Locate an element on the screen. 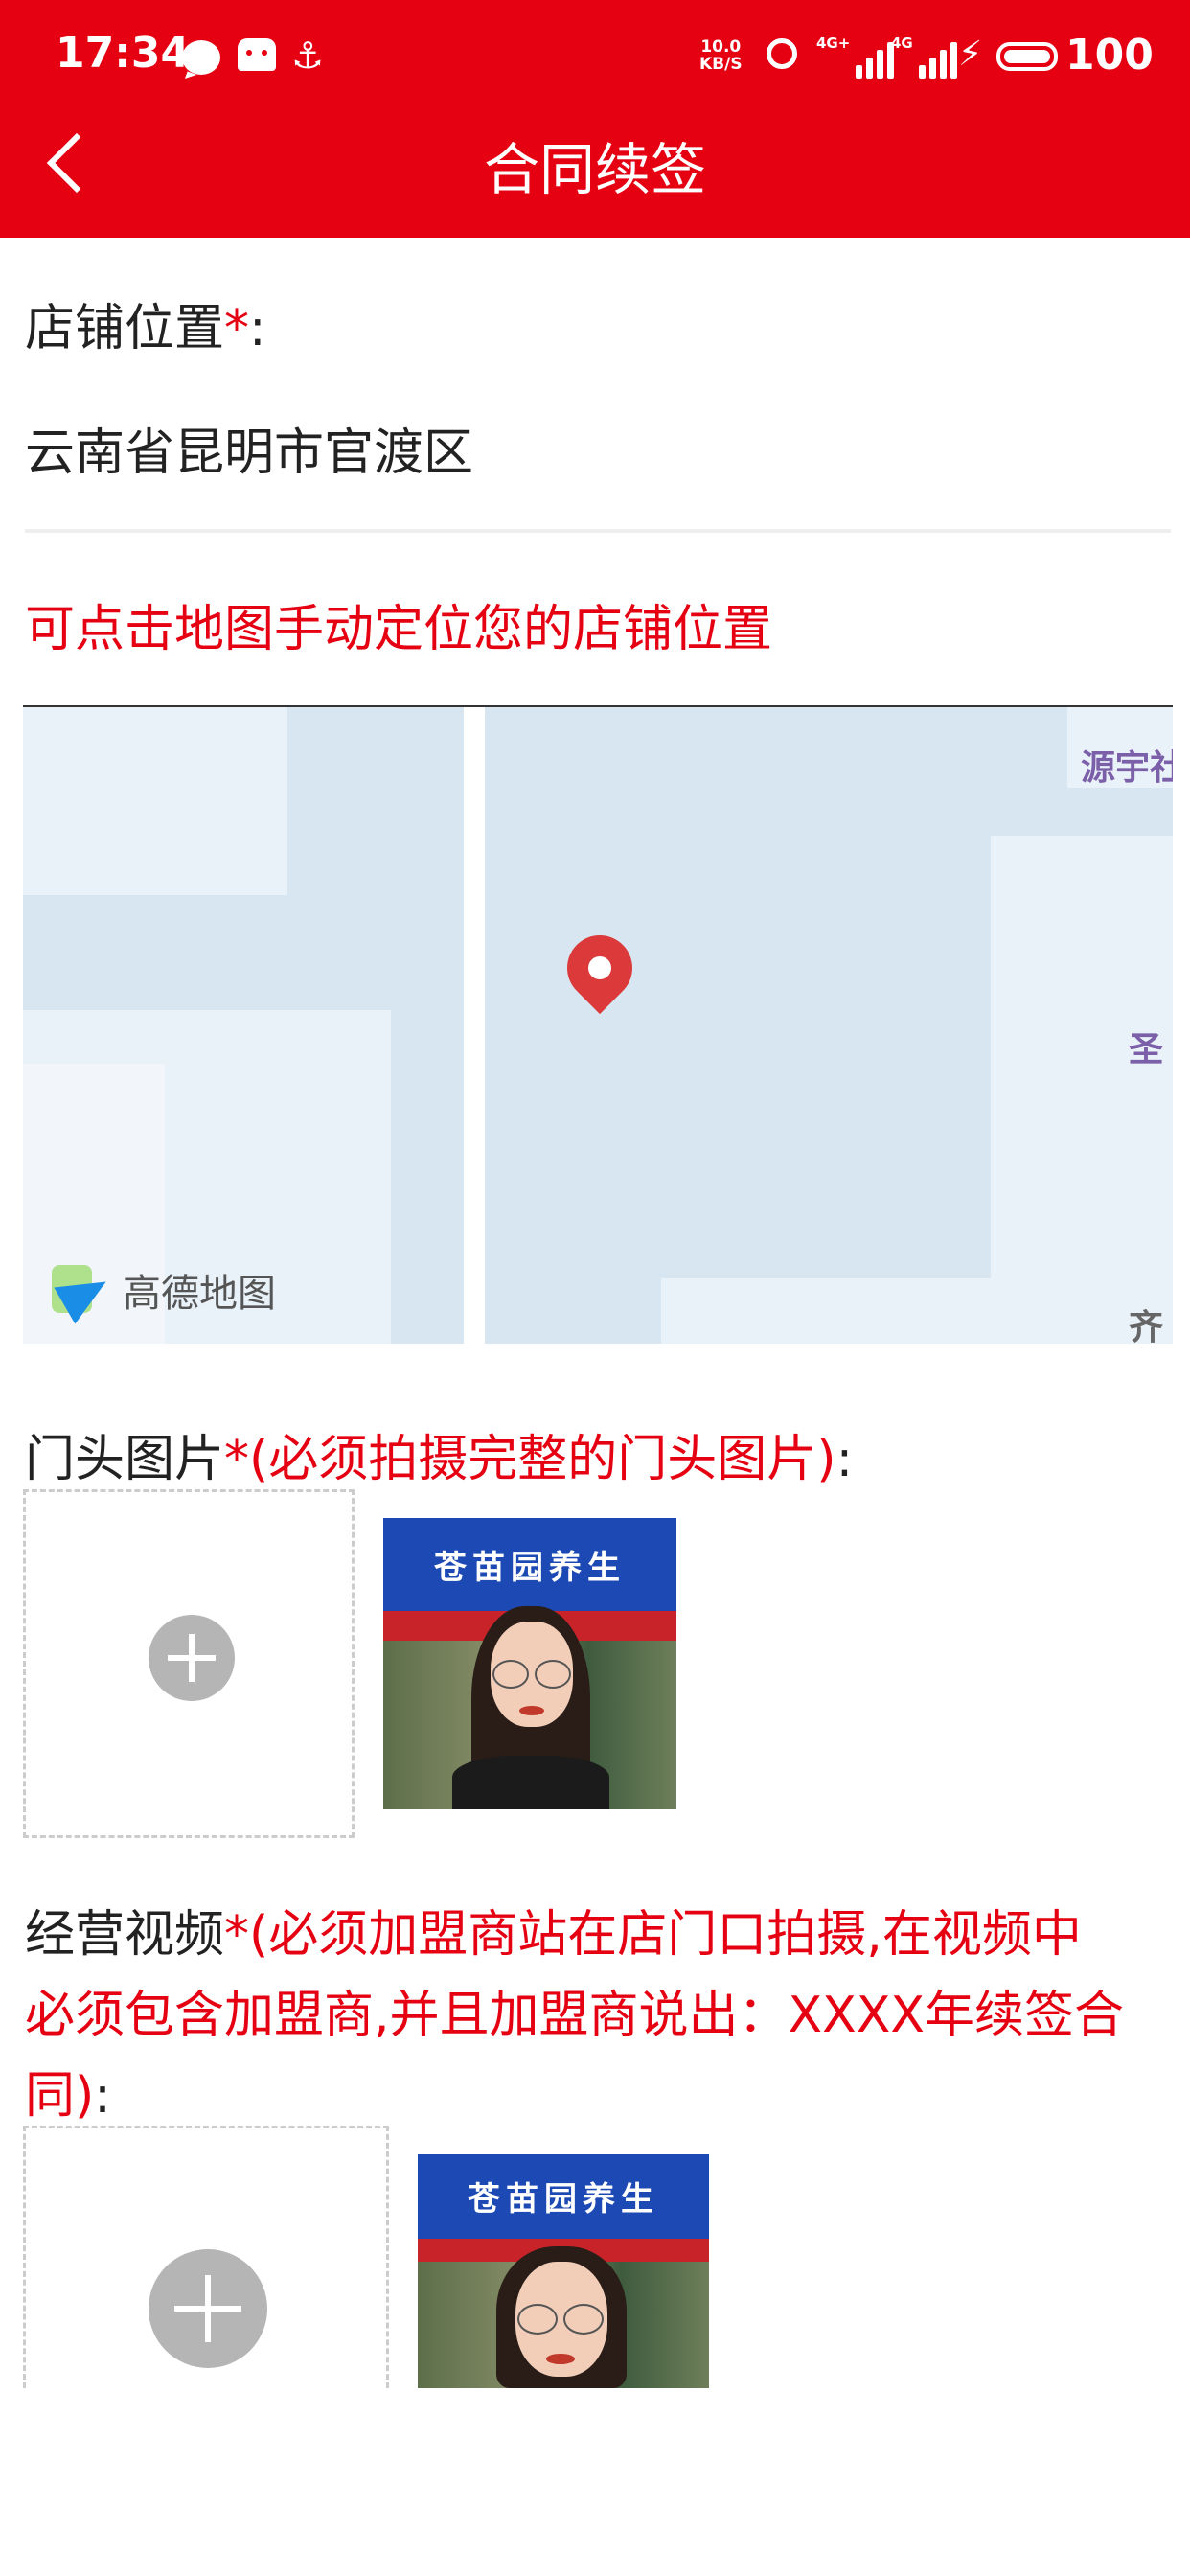 This screenshot has width=1190, height=2576. signal-icon-2: 4G is located at coordinates (924, 56).